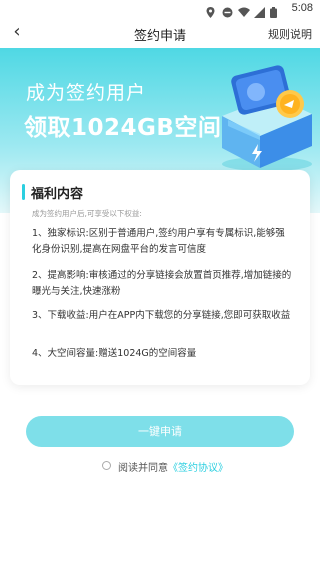 This screenshot has height=570, width=320. What do you see at coordinates (57, 194) in the screenshot?
I see `benefits-heading: 福利内容` at bounding box center [57, 194].